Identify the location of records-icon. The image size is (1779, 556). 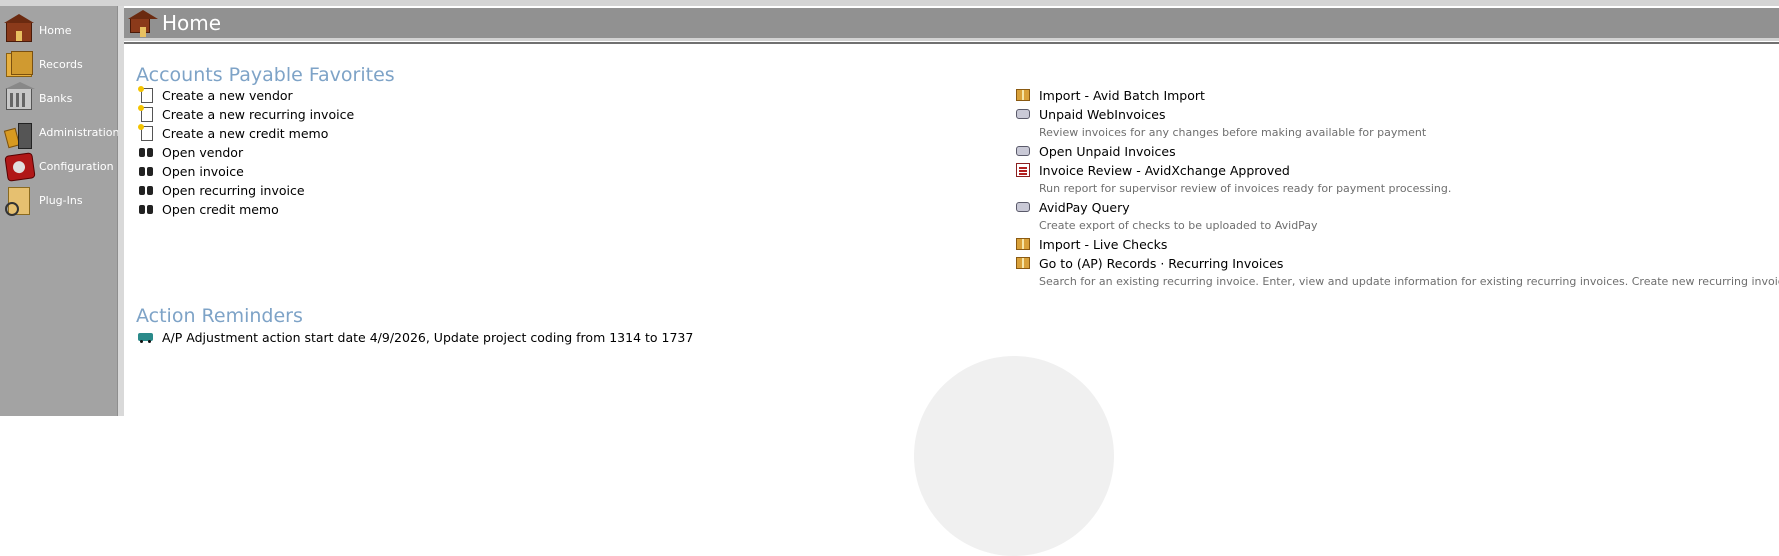
(21, 64).